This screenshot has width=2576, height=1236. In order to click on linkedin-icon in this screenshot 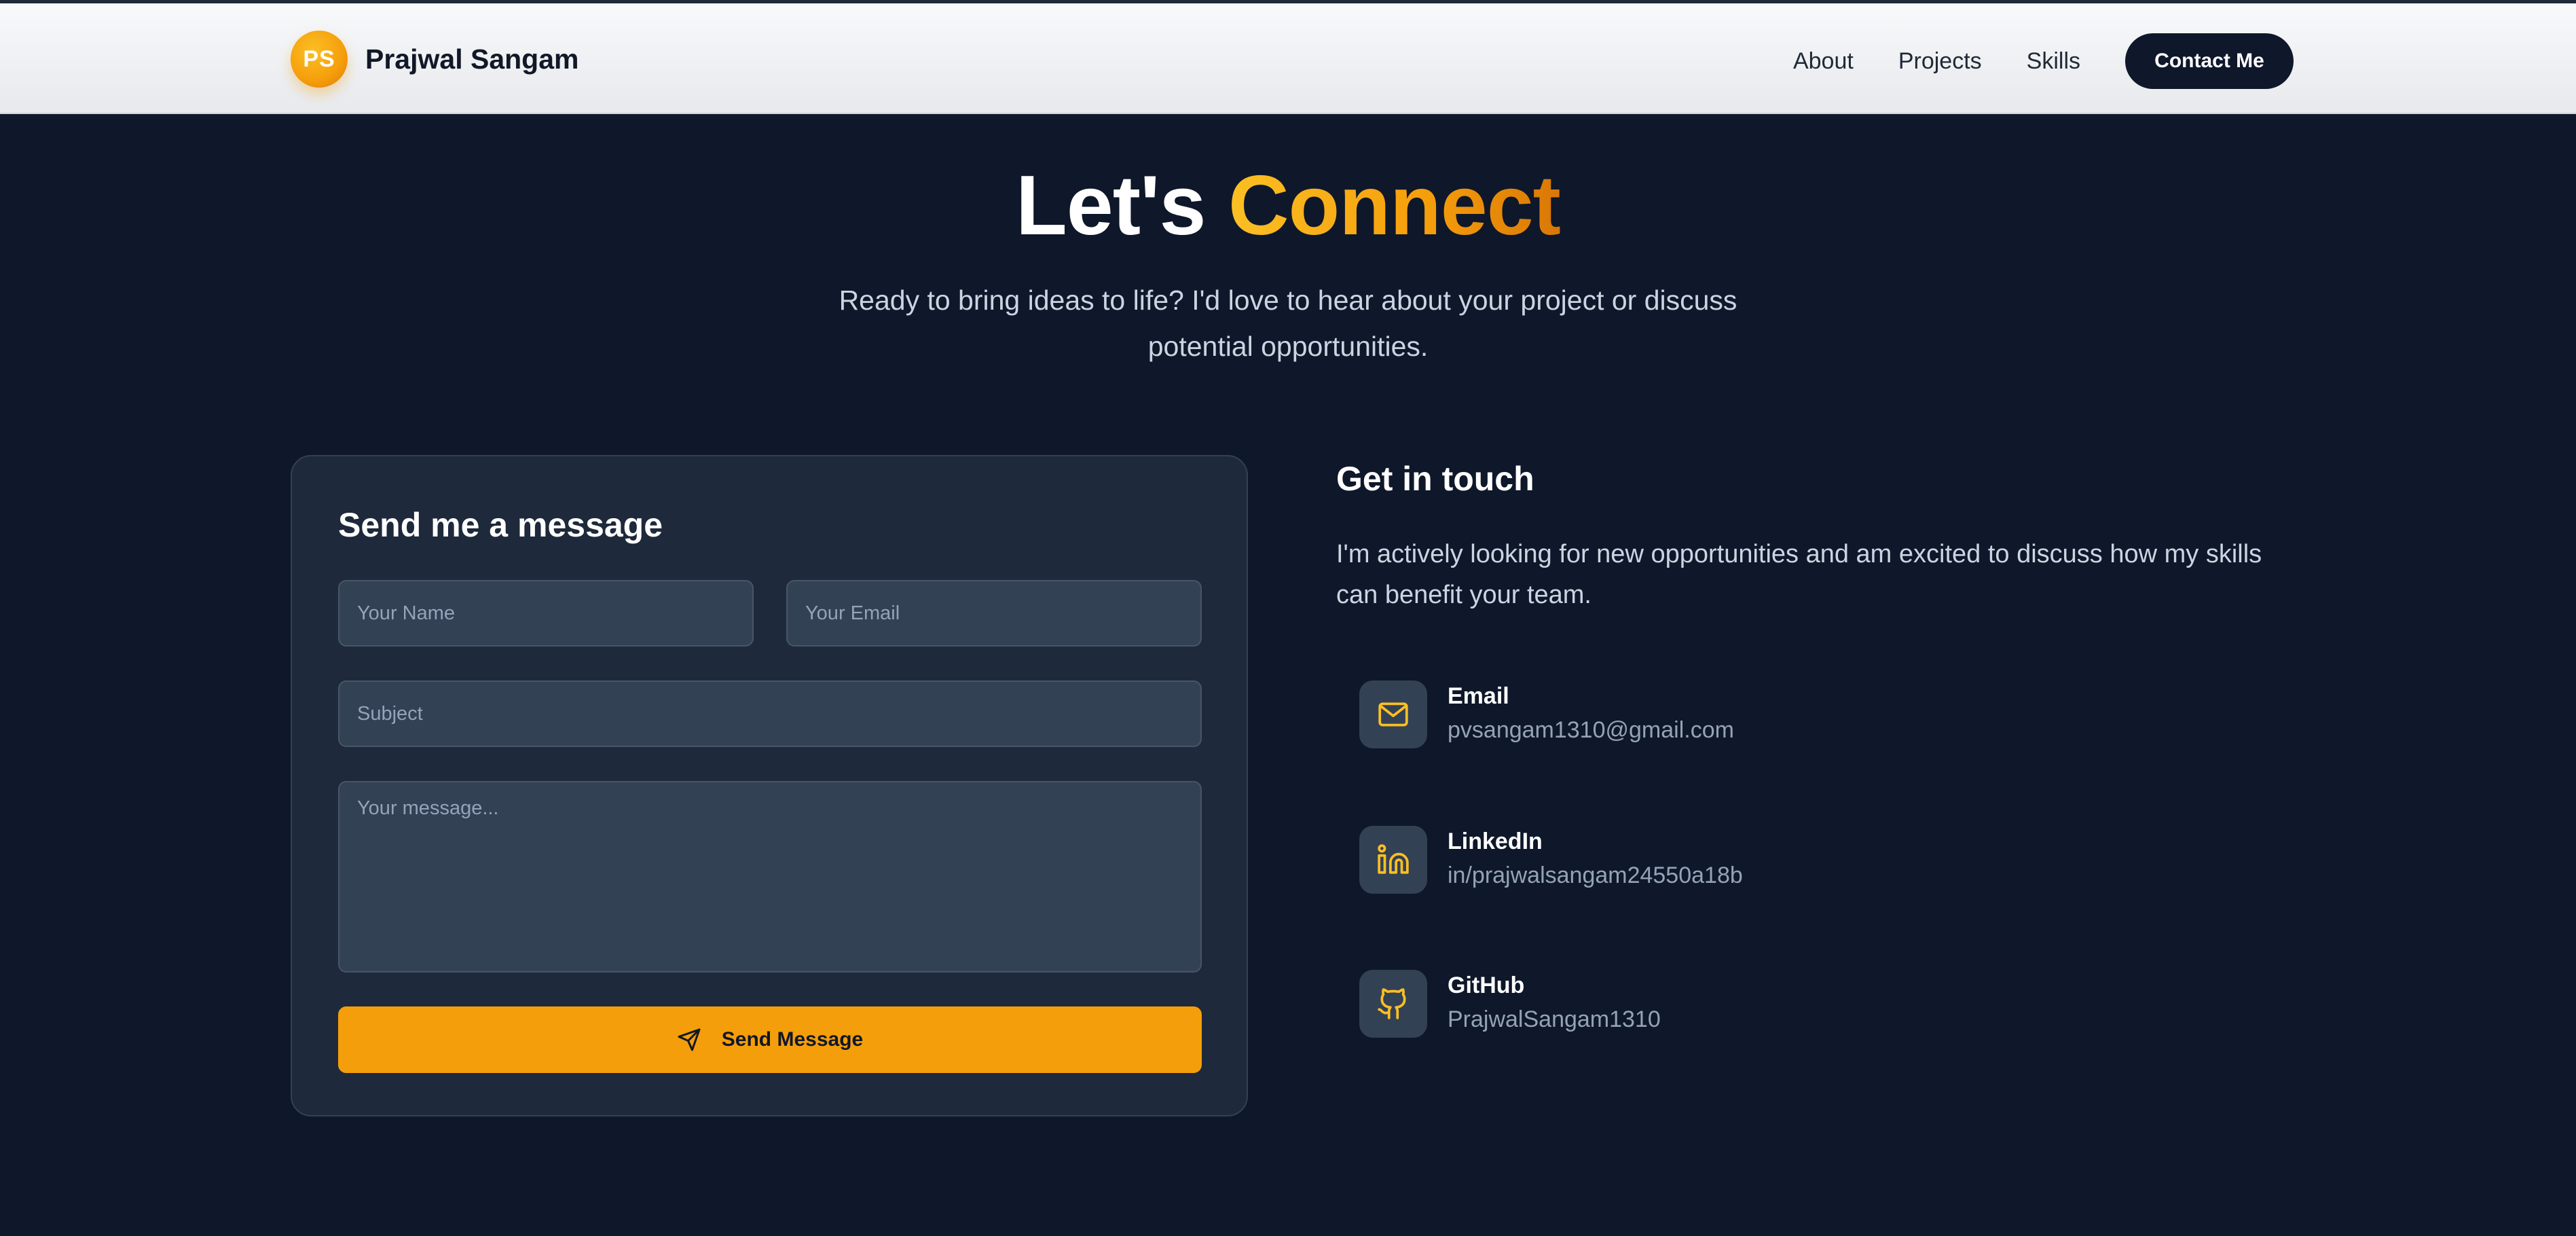, I will do `click(1393, 860)`.